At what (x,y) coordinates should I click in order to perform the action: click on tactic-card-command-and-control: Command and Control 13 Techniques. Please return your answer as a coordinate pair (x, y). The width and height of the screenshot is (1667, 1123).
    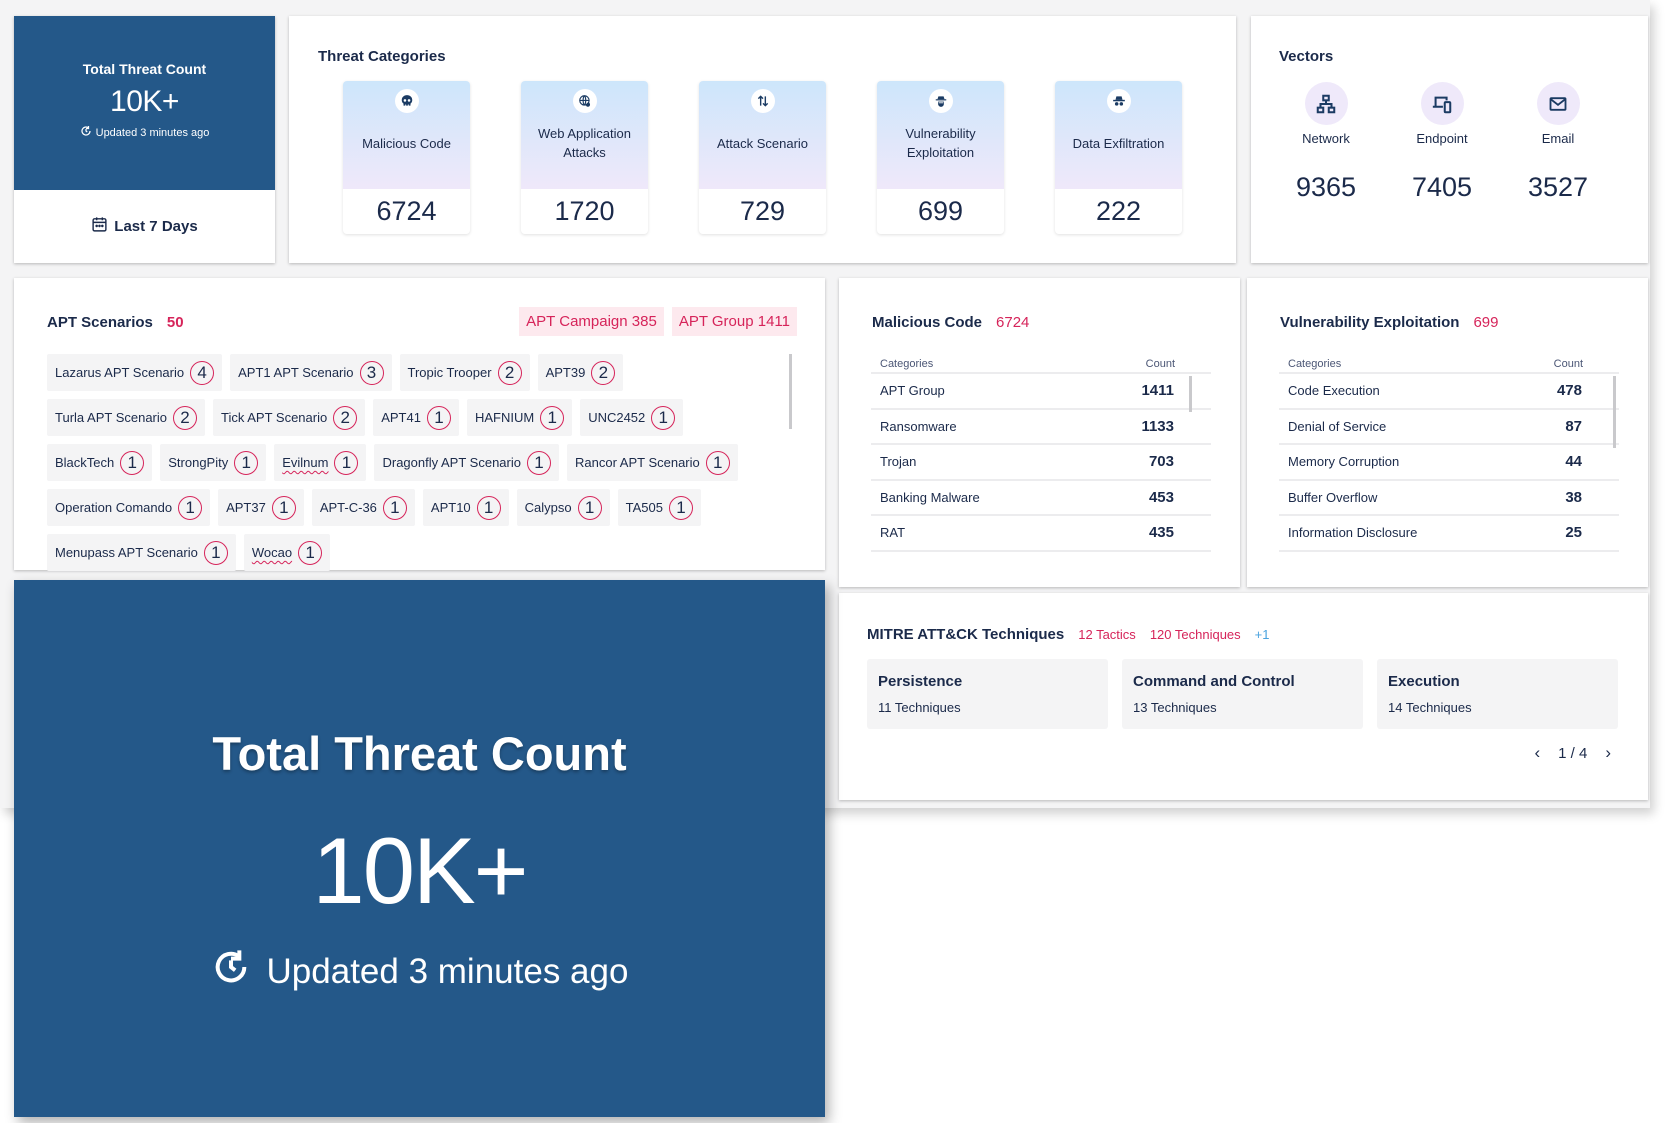
    Looking at the image, I should click on (1242, 694).